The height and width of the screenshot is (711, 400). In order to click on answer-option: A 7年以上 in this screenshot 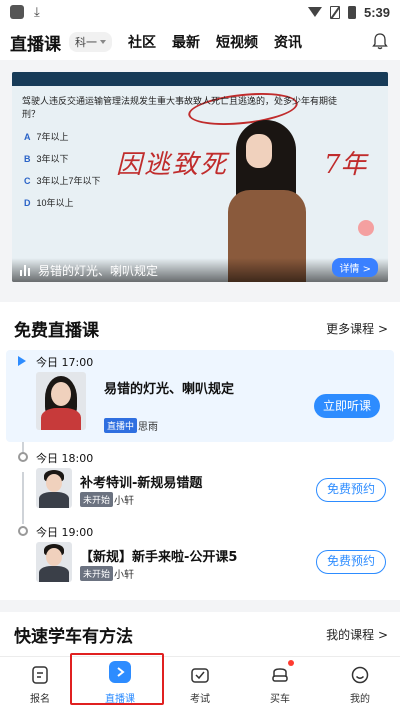, I will do `click(46, 136)`.